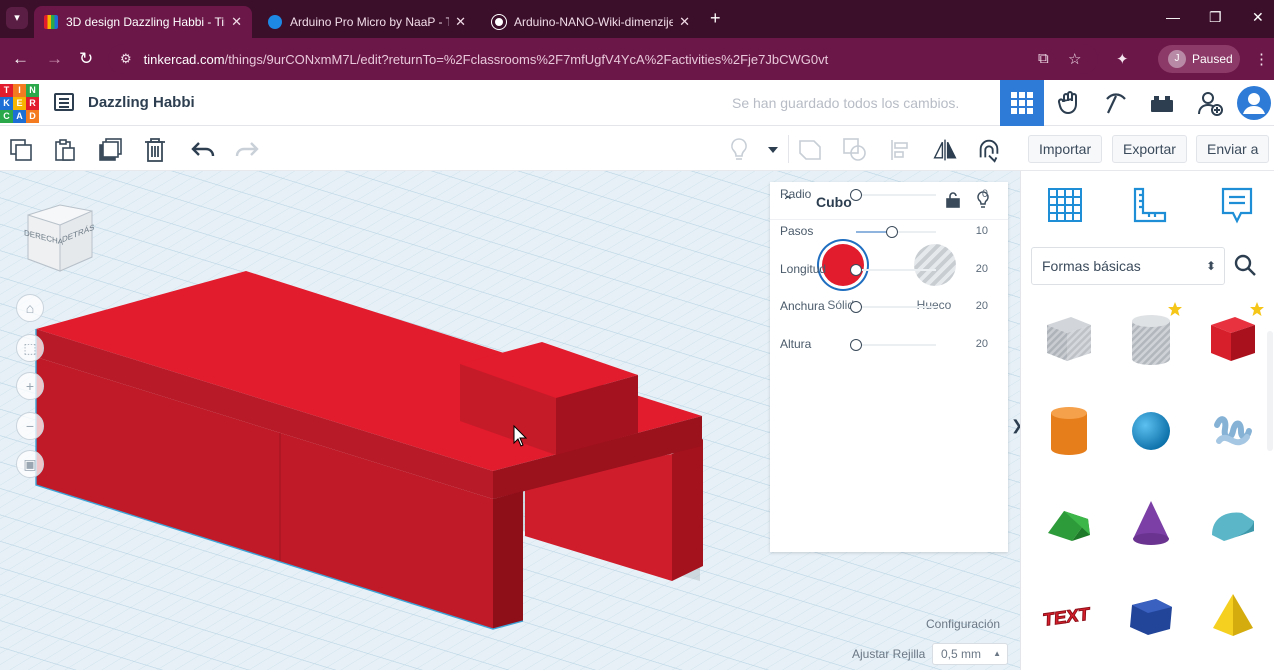 This screenshot has height=670, width=1274. I want to click on zoom-out-icon: −, so click(30, 426).